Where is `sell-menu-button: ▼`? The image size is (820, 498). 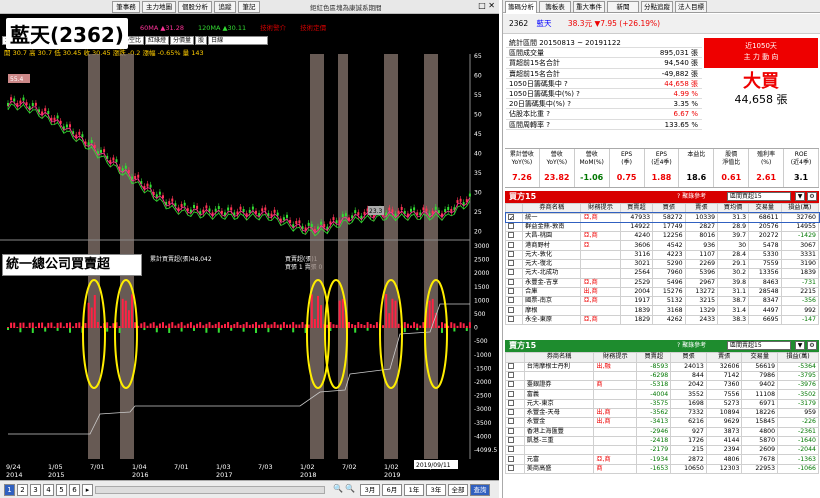 sell-menu-button: ▼ is located at coordinates (800, 345).